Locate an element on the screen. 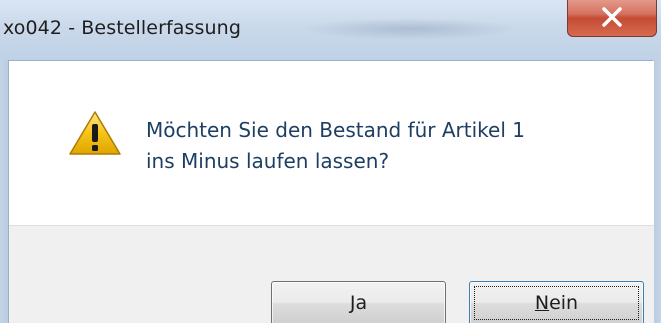 This screenshot has width=661, height=323. window-frame-right is located at coordinates (657, 191).